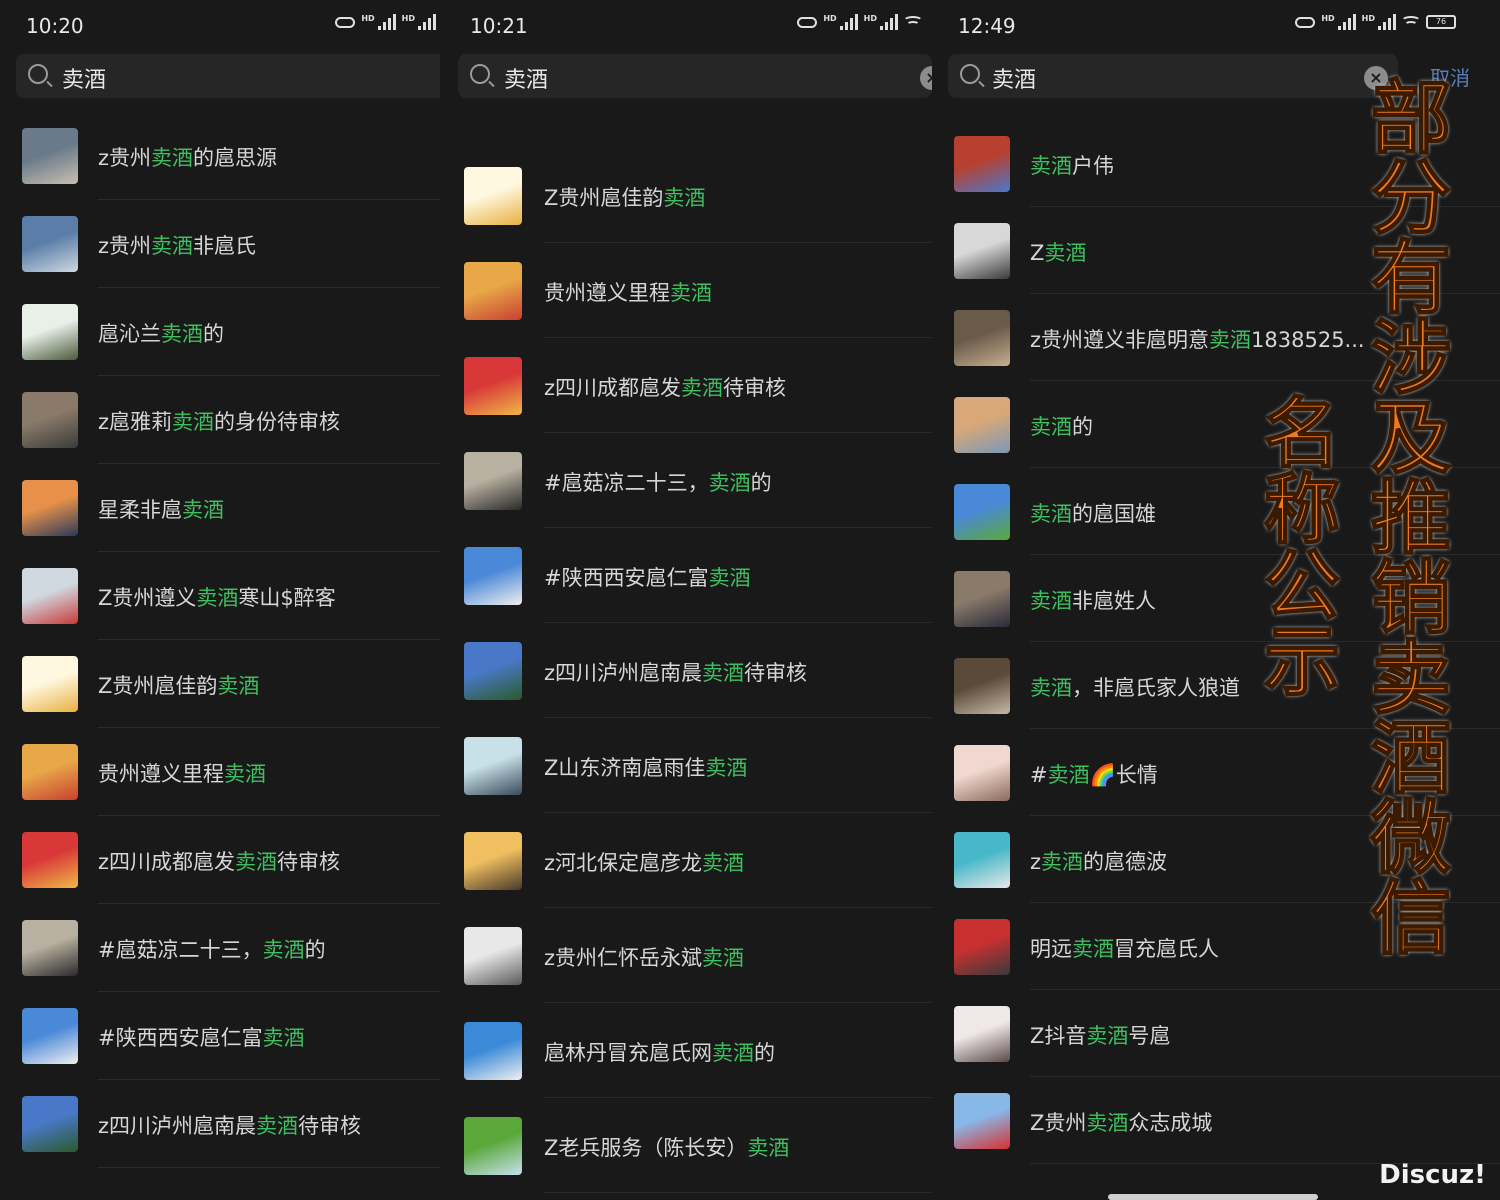  What do you see at coordinates (220, 420) in the screenshot?
I see `list-item: z扈雅莉卖酒的身份待审核` at bounding box center [220, 420].